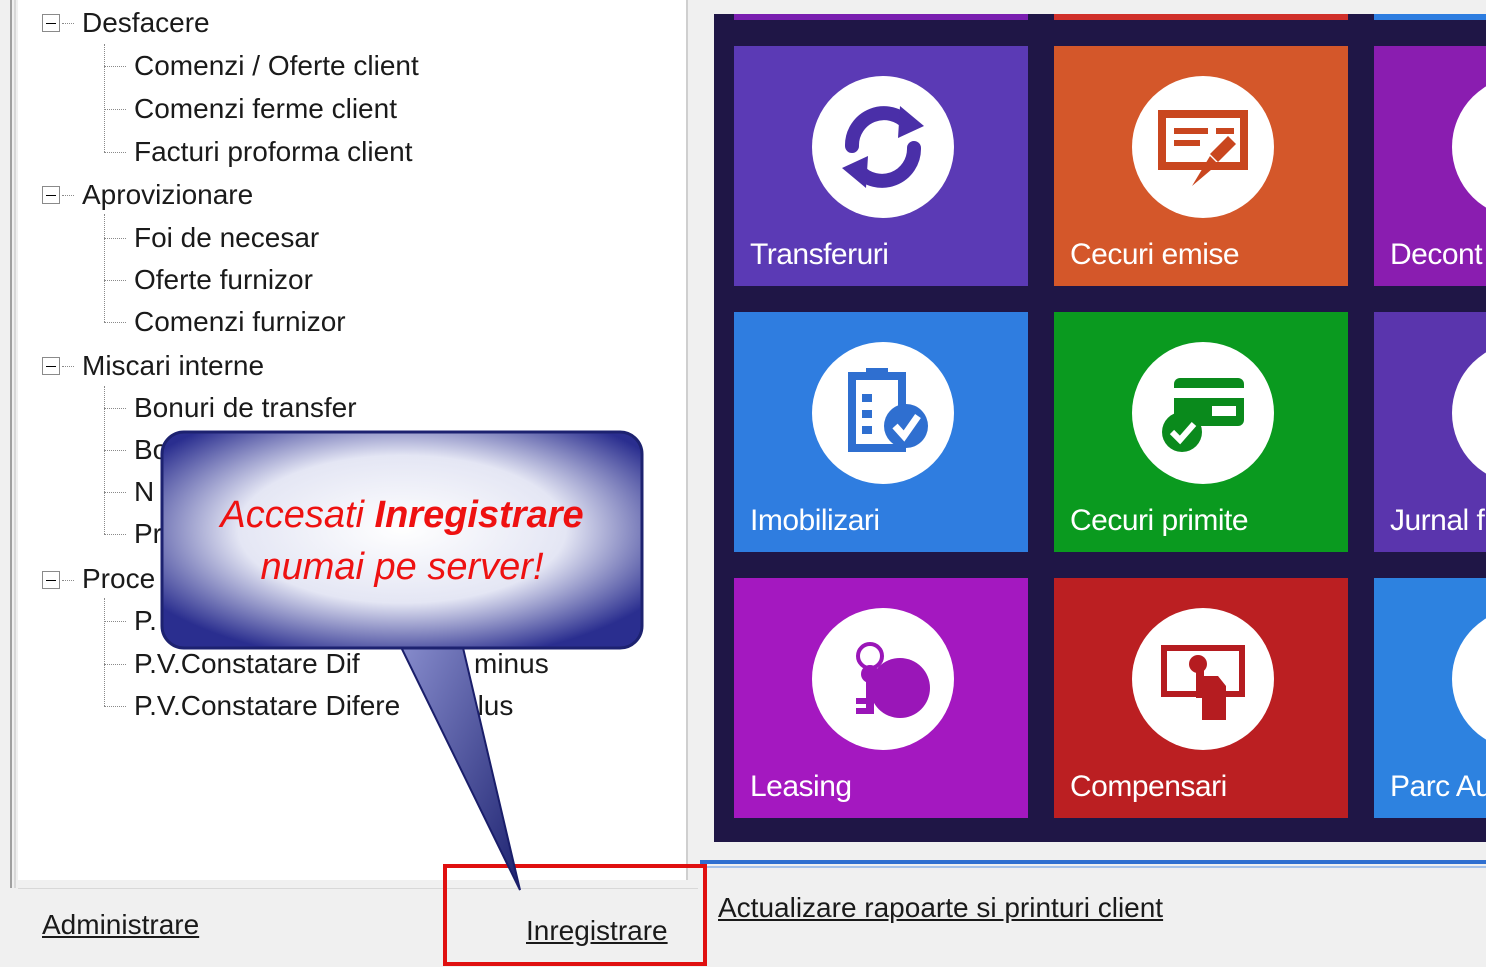 This screenshot has height=967, width=1486. What do you see at coordinates (146, 23) in the screenshot?
I see `tree-node-desfacere: Desfacere` at bounding box center [146, 23].